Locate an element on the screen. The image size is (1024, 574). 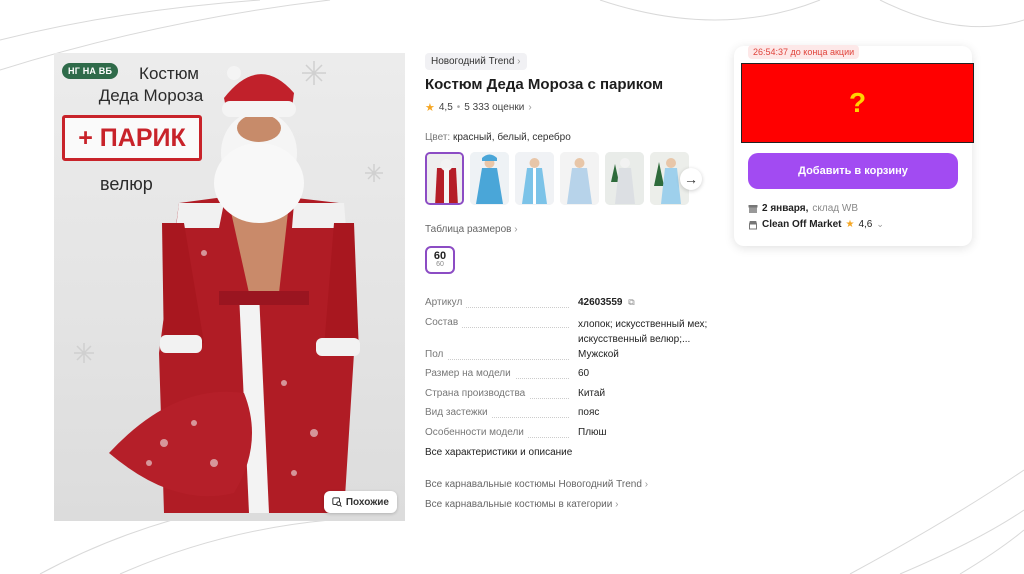
size-table-link: Таблица размеров › is located at coordinates (471, 229).